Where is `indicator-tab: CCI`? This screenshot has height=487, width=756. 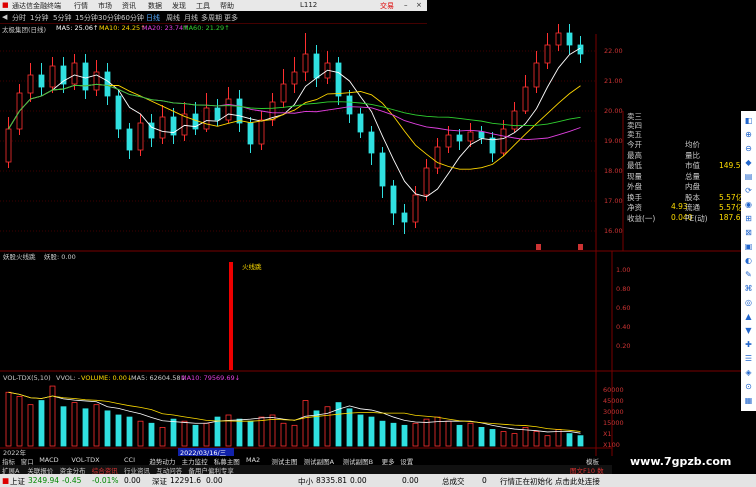
indicator-tab: CCI is located at coordinates (129, 460).